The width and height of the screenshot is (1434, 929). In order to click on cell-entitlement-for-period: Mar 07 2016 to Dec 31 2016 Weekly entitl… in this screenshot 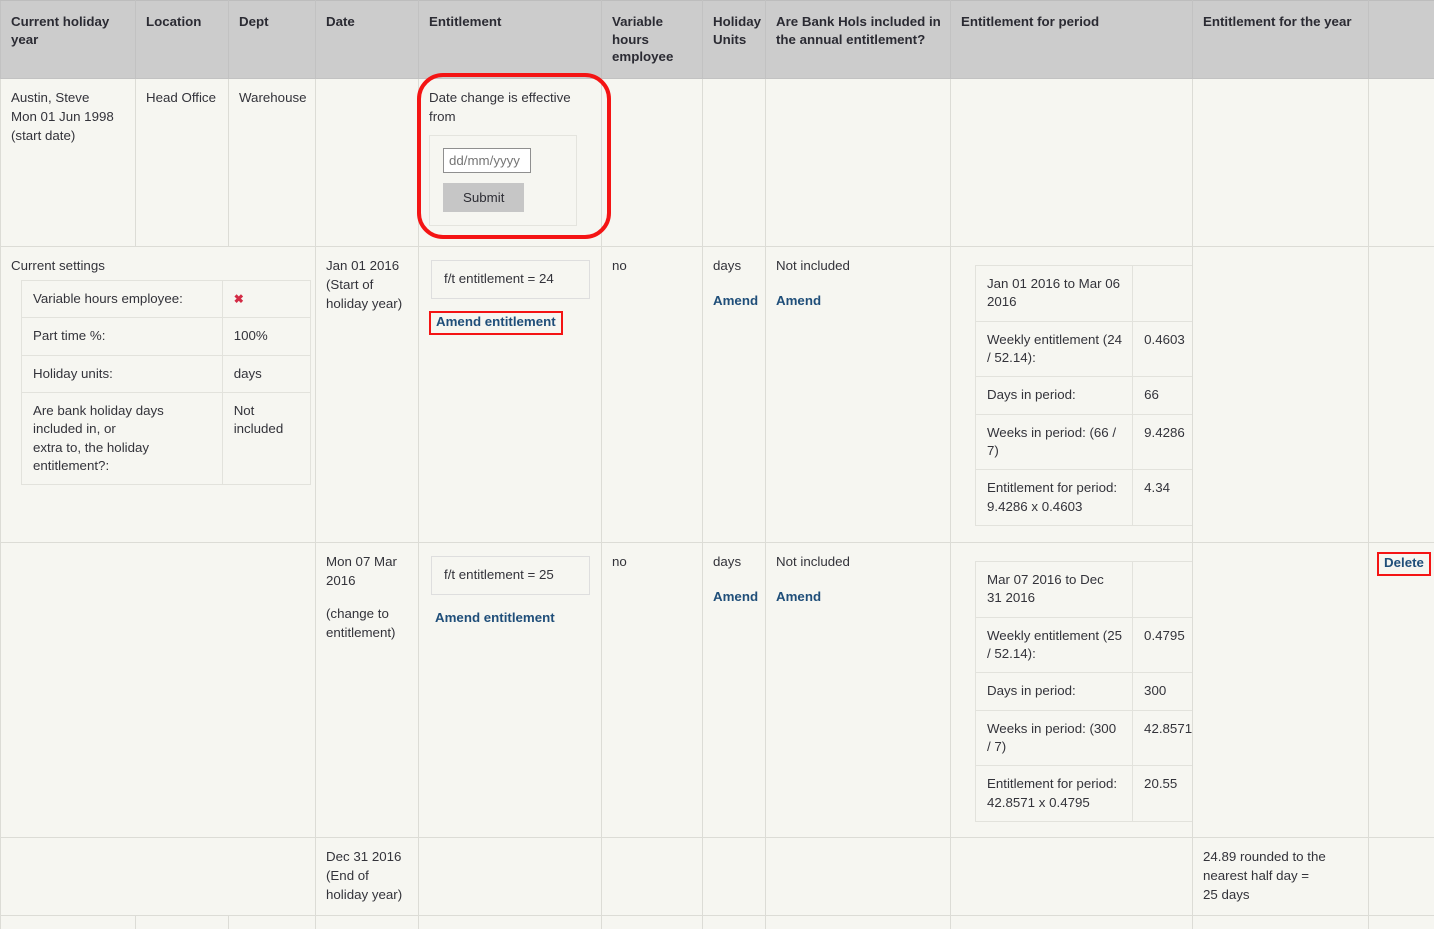, I will do `click(1078, 690)`.